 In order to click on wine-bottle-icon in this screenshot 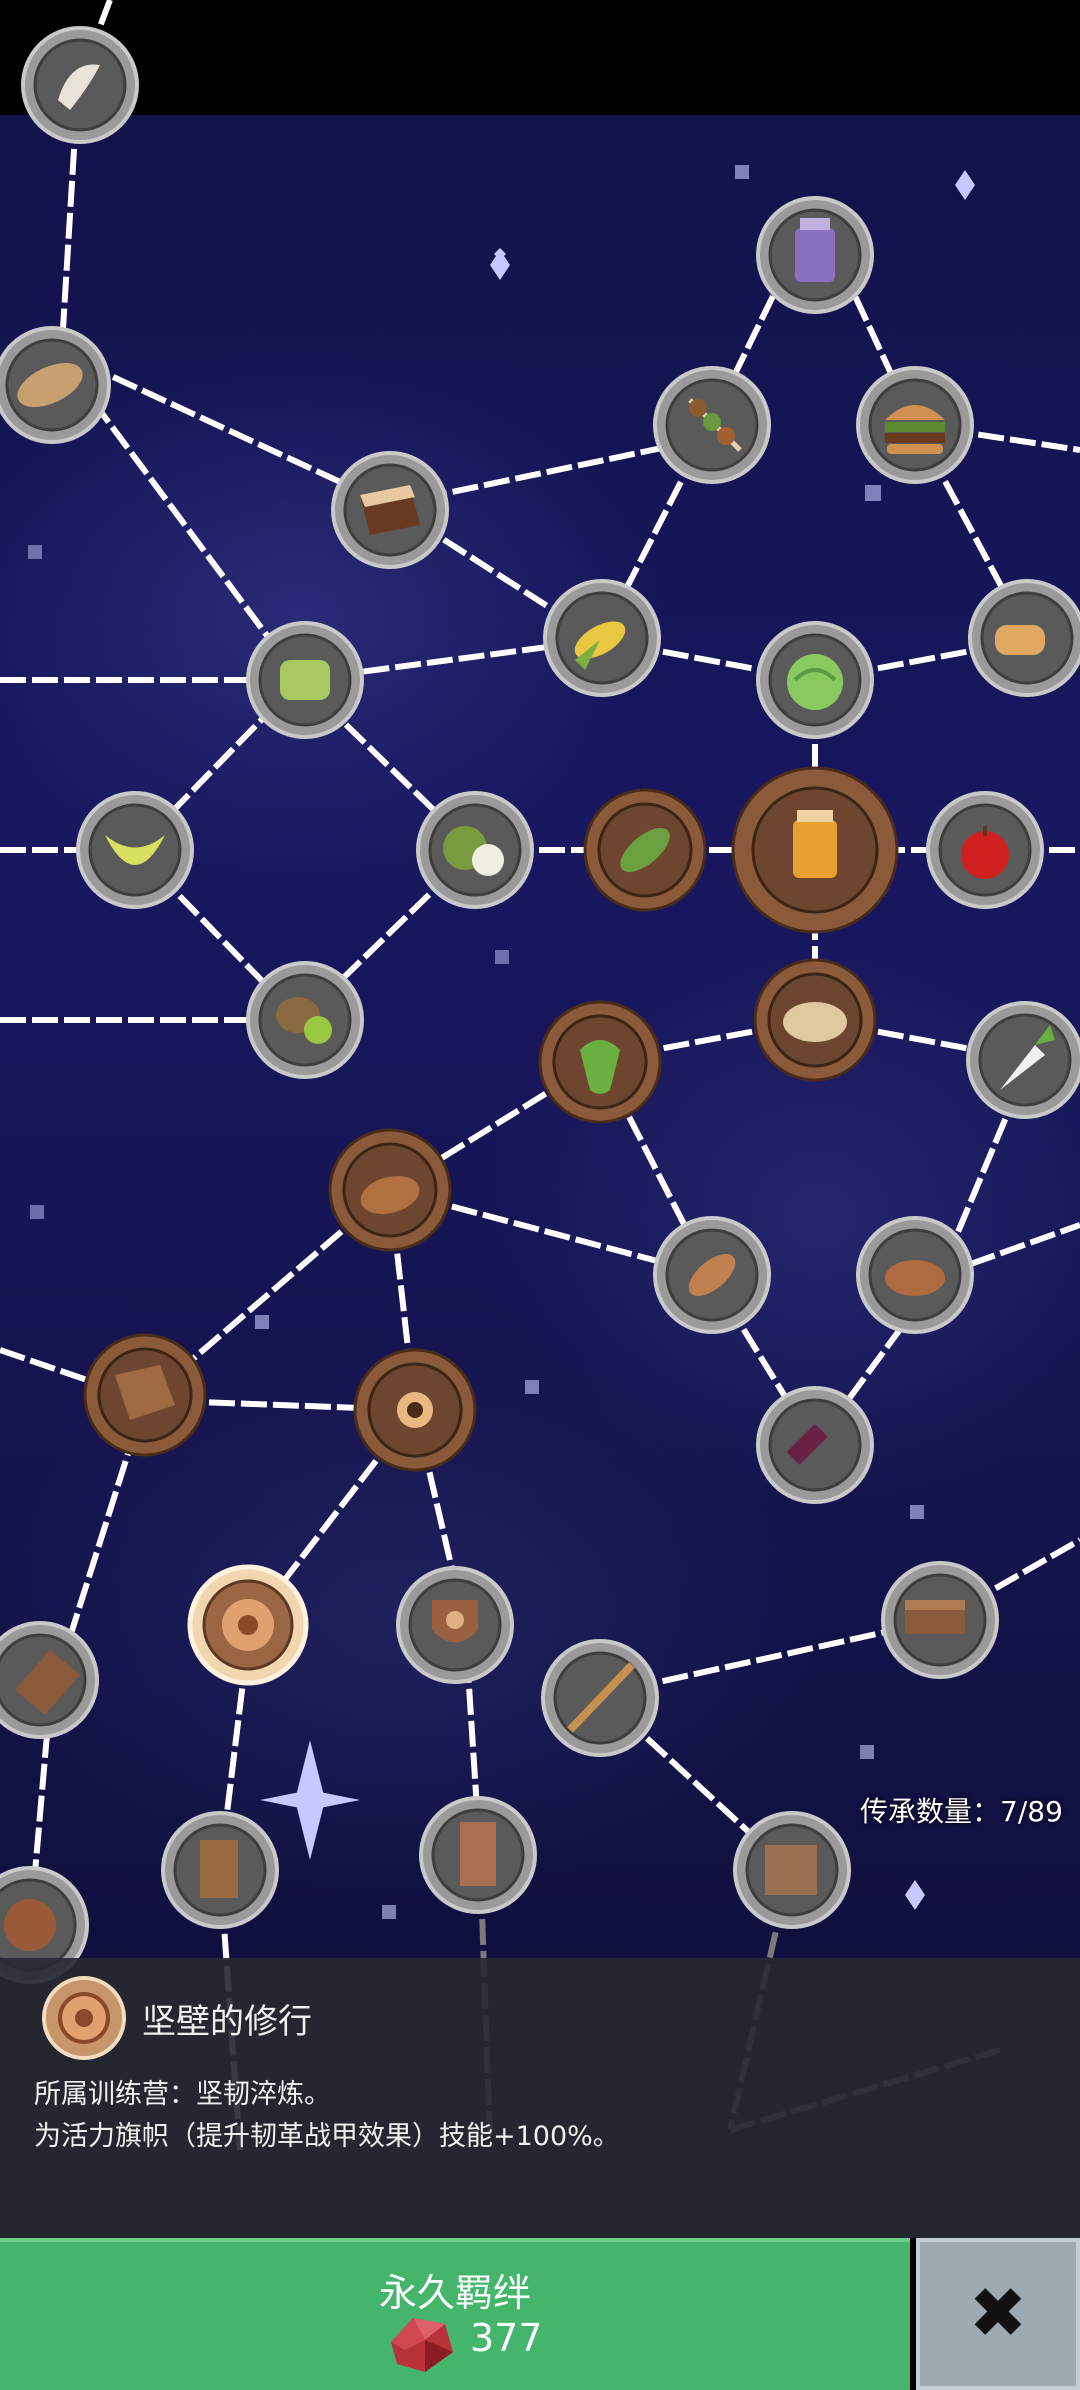, I will do `click(815, 1445)`.